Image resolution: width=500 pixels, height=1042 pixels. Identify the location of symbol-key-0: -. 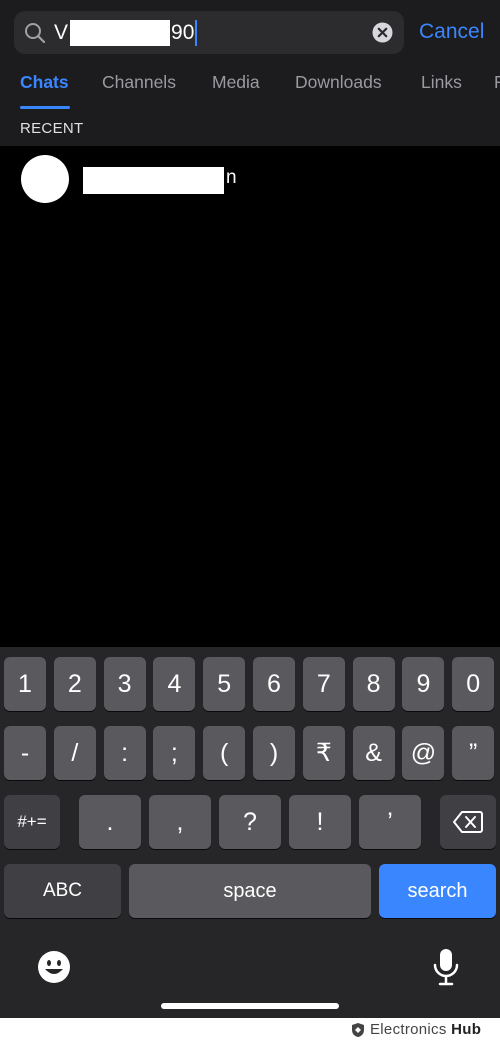
(25, 753).